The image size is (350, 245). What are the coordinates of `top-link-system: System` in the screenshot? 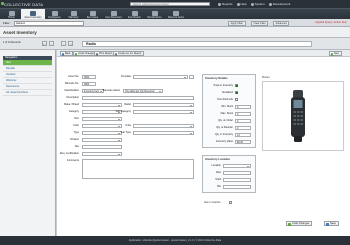 It's located at (257, 4).